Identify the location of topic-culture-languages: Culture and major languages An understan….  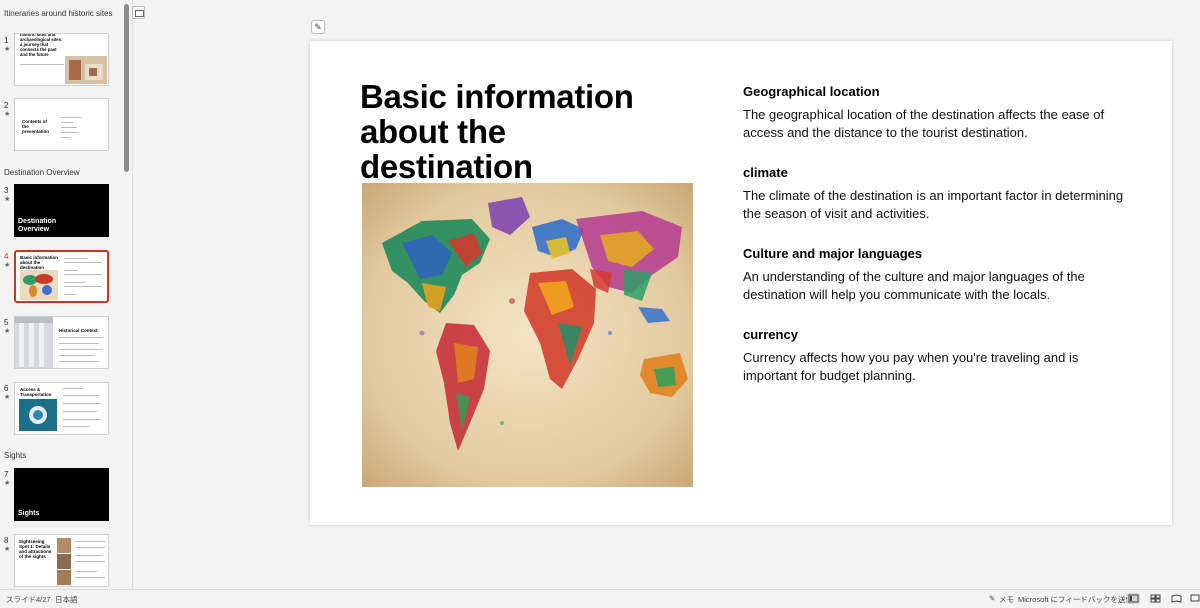
(938, 275).